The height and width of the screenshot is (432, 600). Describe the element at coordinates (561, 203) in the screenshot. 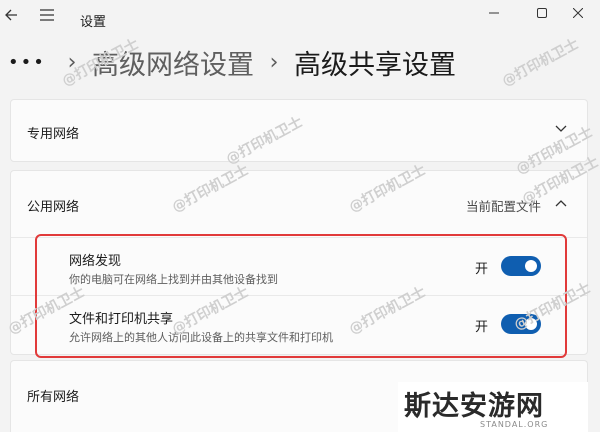

I see `chevron-up-icon` at that location.